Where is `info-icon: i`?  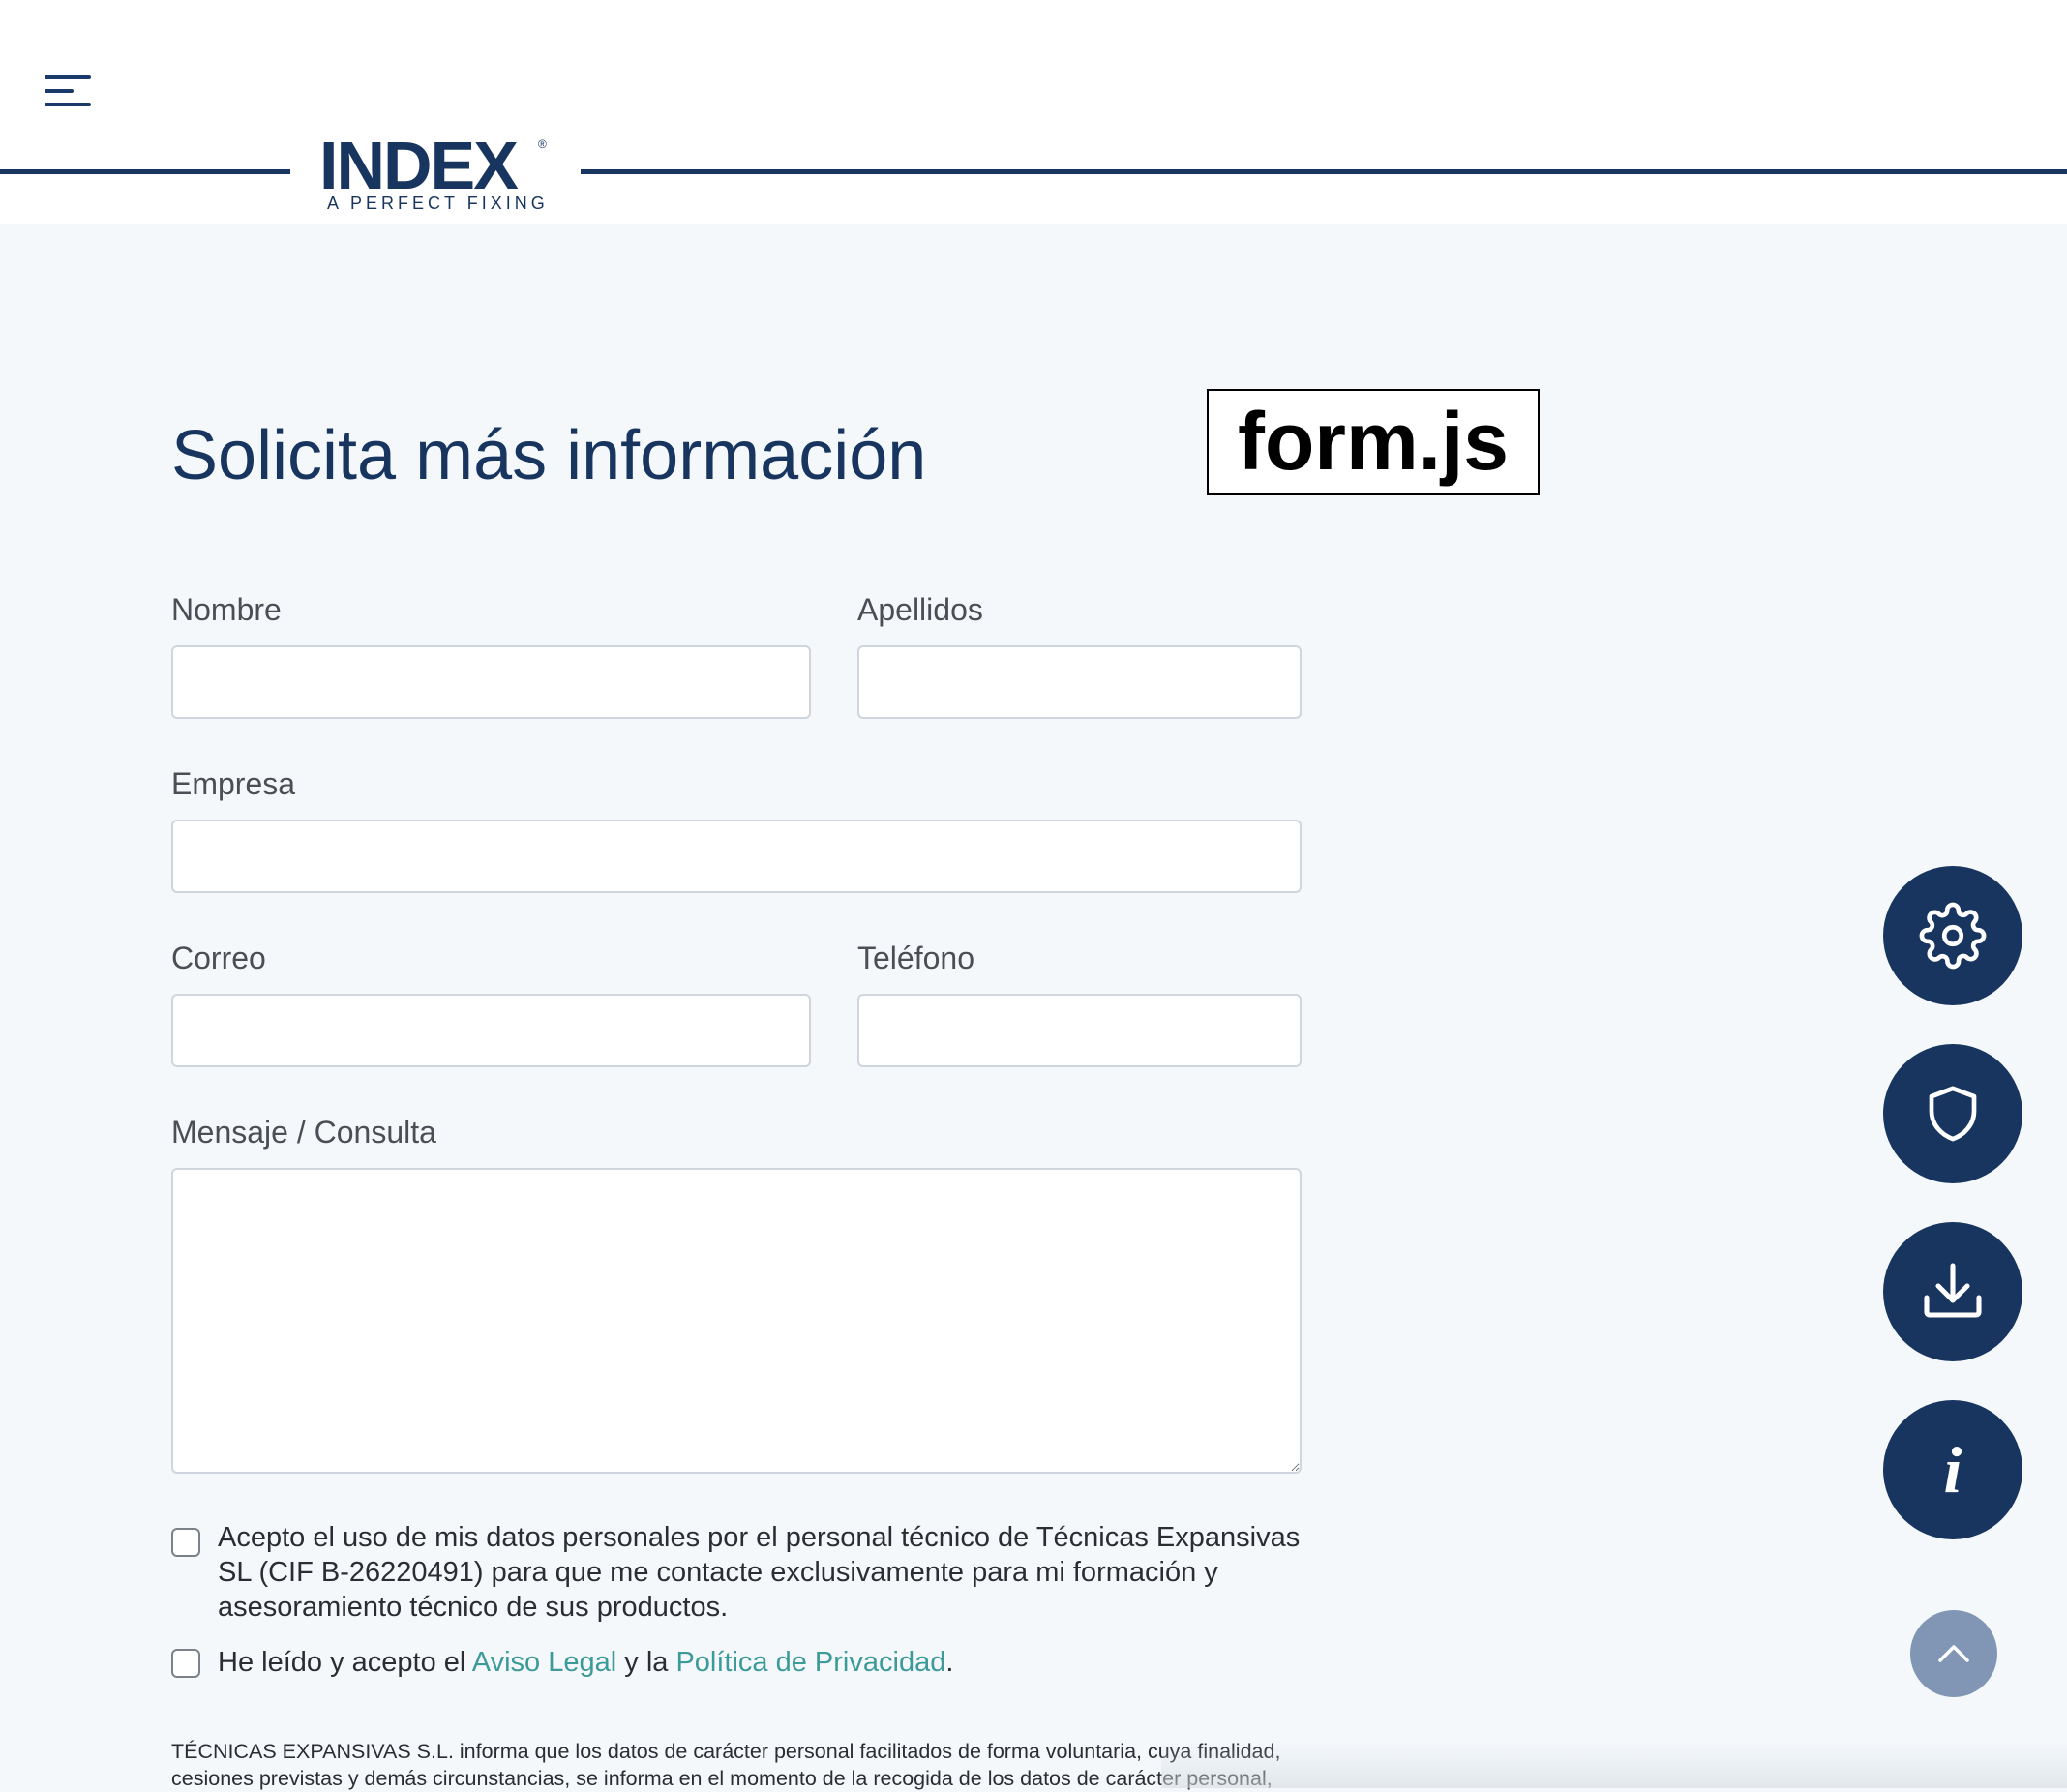 info-icon: i is located at coordinates (1953, 1470).